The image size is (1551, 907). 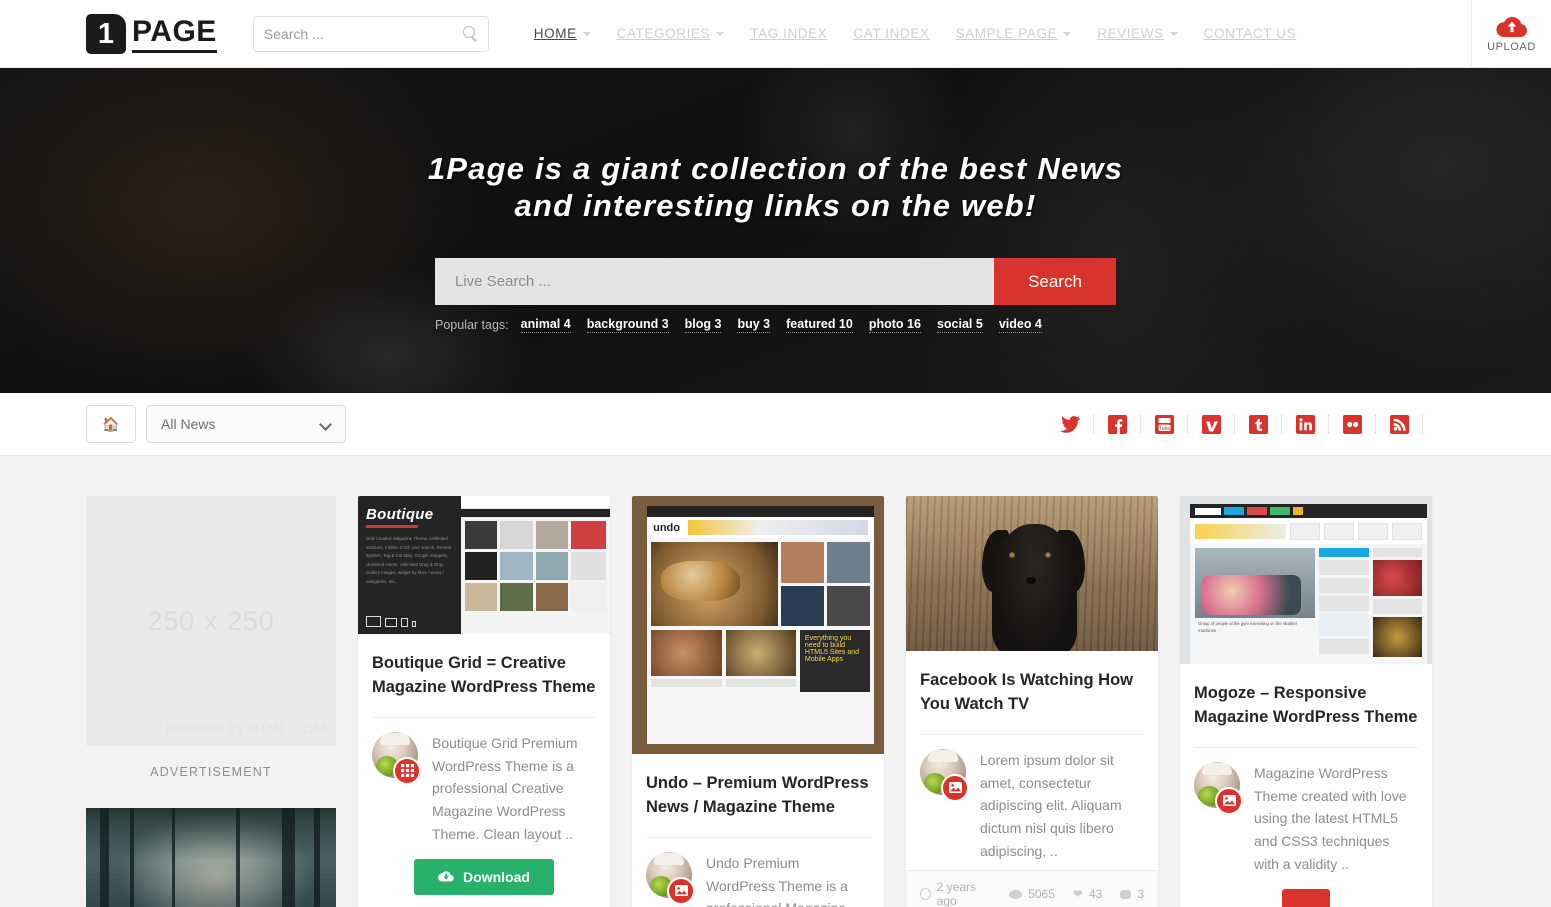 I want to click on thumb-right-panel, so click(x=535, y=565).